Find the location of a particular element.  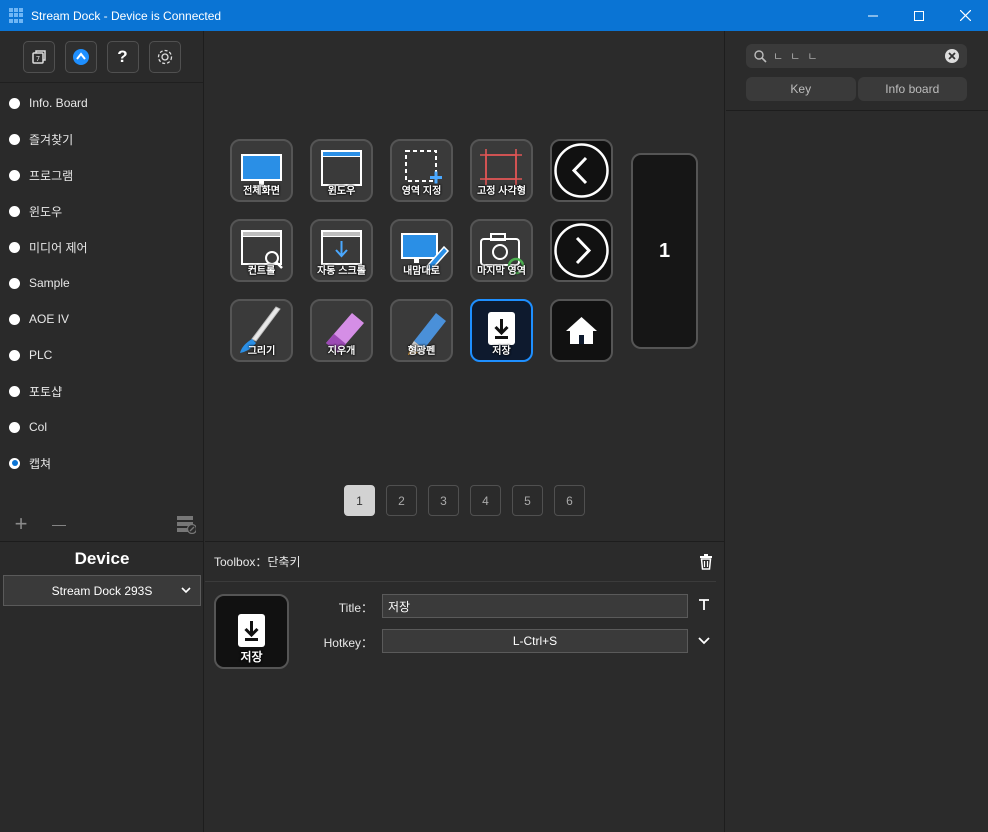

deck-key: 지우개 is located at coordinates (341, 330).